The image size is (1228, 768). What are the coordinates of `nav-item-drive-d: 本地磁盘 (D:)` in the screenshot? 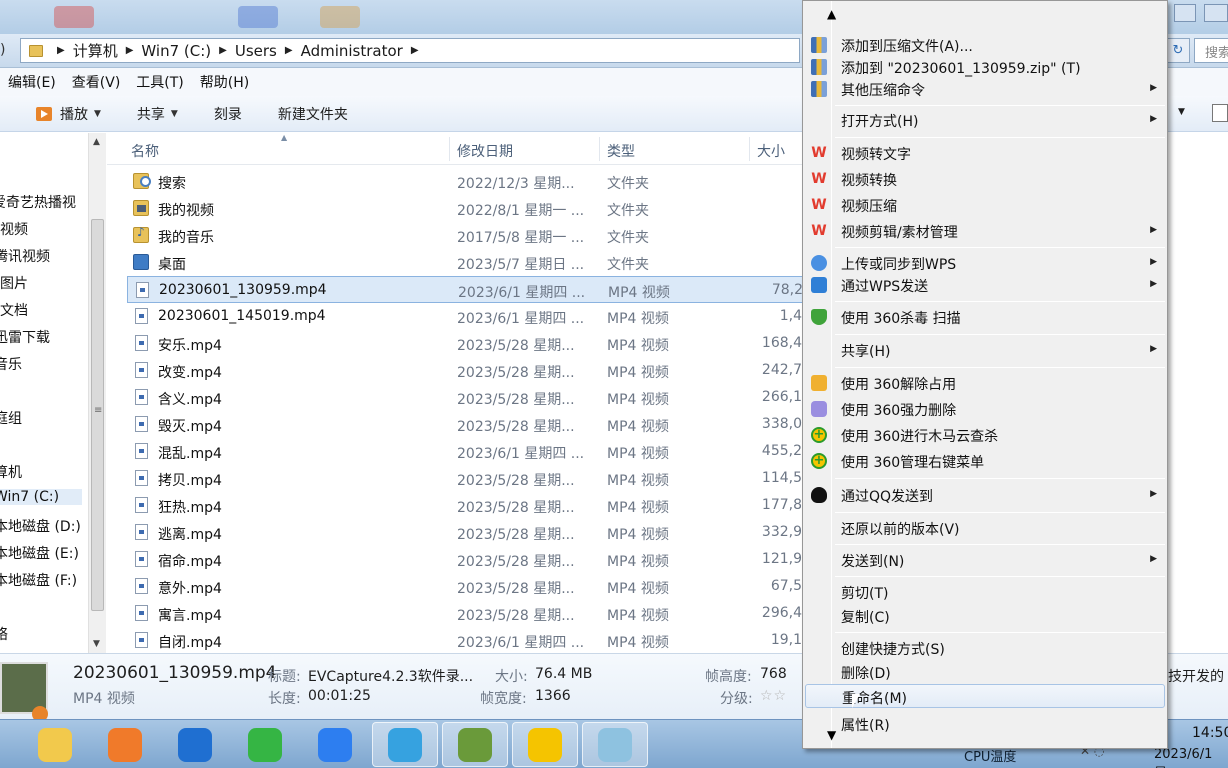 It's located at (40, 526).